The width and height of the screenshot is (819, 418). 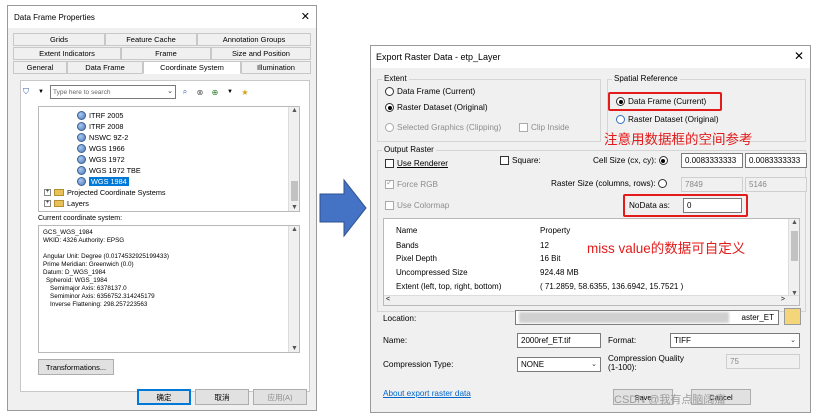 What do you see at coordinates (102, 296) in the screenshot?
I see `cs-detail-line: Semiminor Axis: 6356752.314245179` at bounding box center [102, 296].